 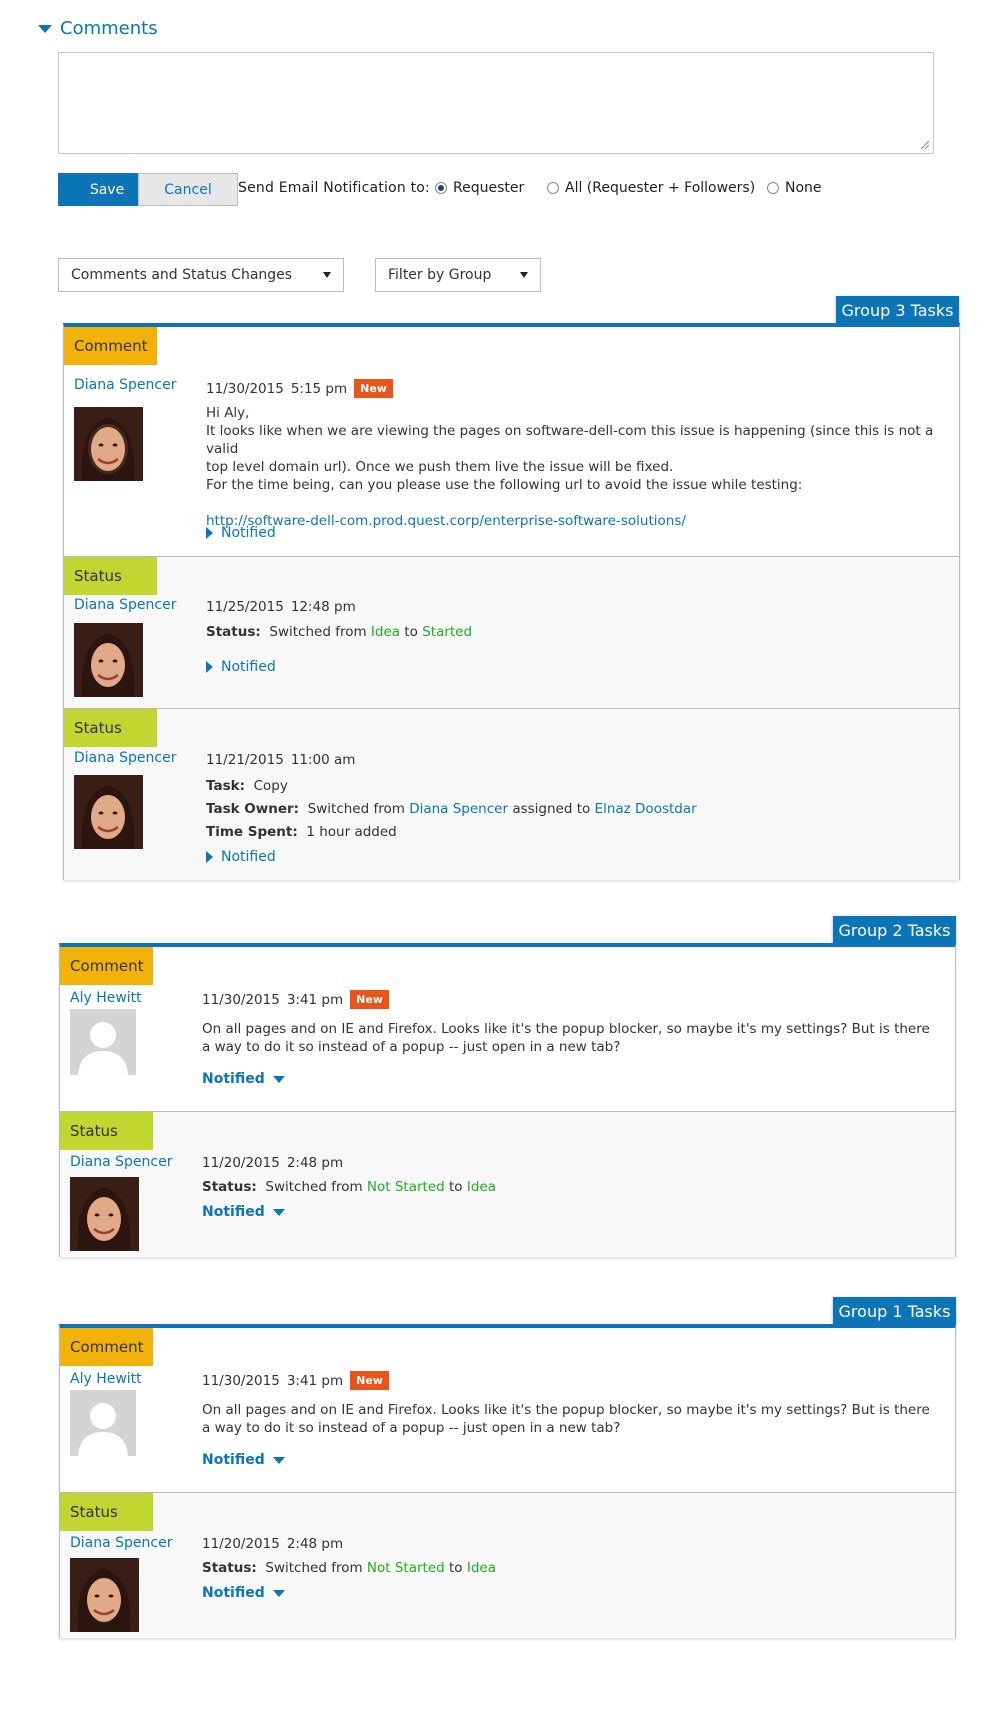 I want to click on radio-all: All (Requester + Followers), so click(x=651, y=188).